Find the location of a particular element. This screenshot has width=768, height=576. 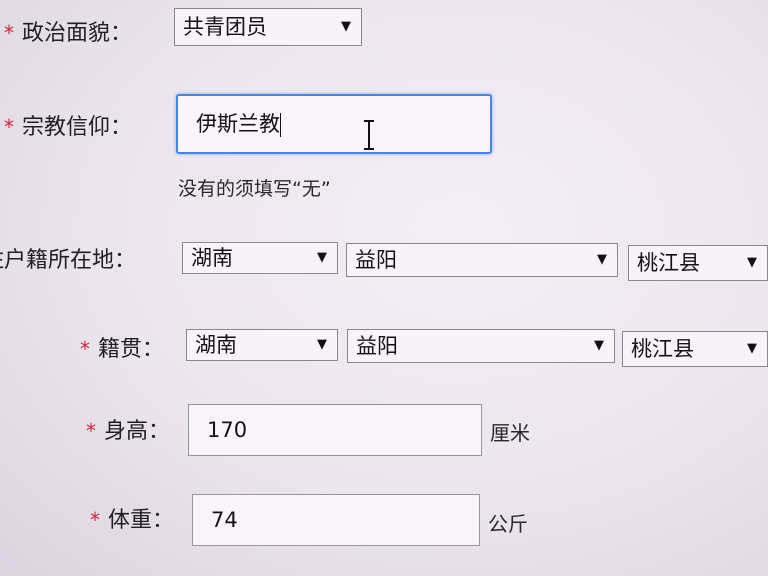

political-status-label: * 政治面貌： is located at coordinates (68, 33).